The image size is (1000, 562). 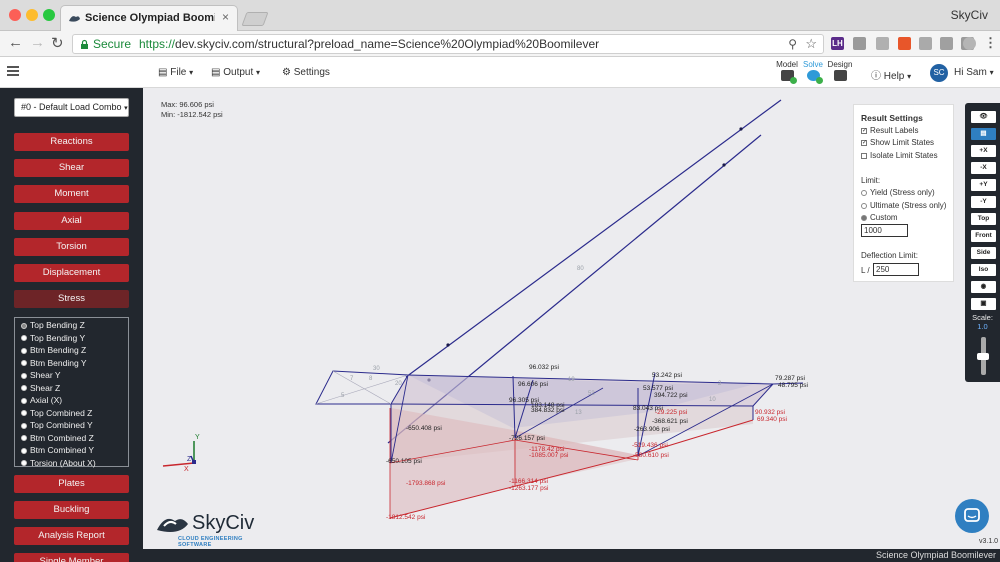 I want to click on sidebar-button-buckling: Buckling, so click(x=71, y=510).